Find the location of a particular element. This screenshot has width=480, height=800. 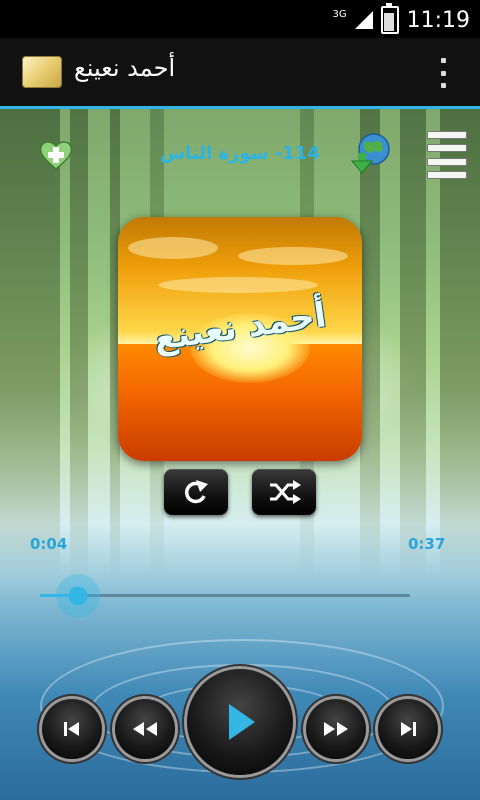

track-title: 114- سورة الناس is located at coordinates (240, 153).